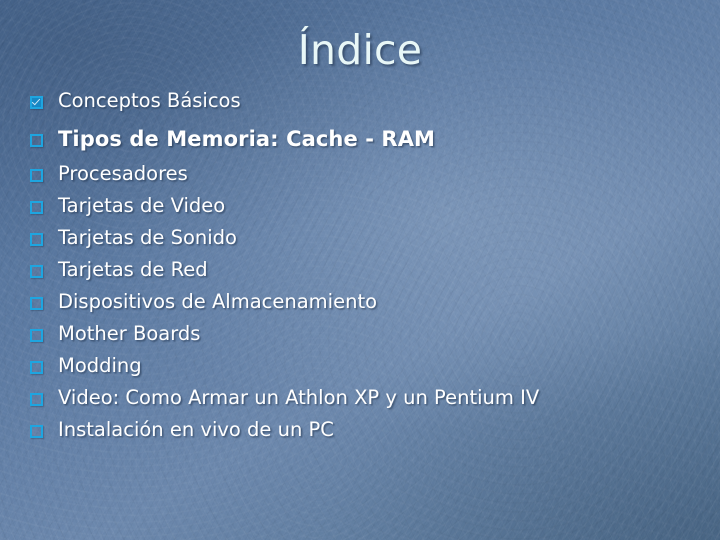 The width and height of the screenshot is (720, 540). Describe the element at coordinates (370, 238) in the screenshot. I see `list-item: Tarjetas de Sonido` at that location.